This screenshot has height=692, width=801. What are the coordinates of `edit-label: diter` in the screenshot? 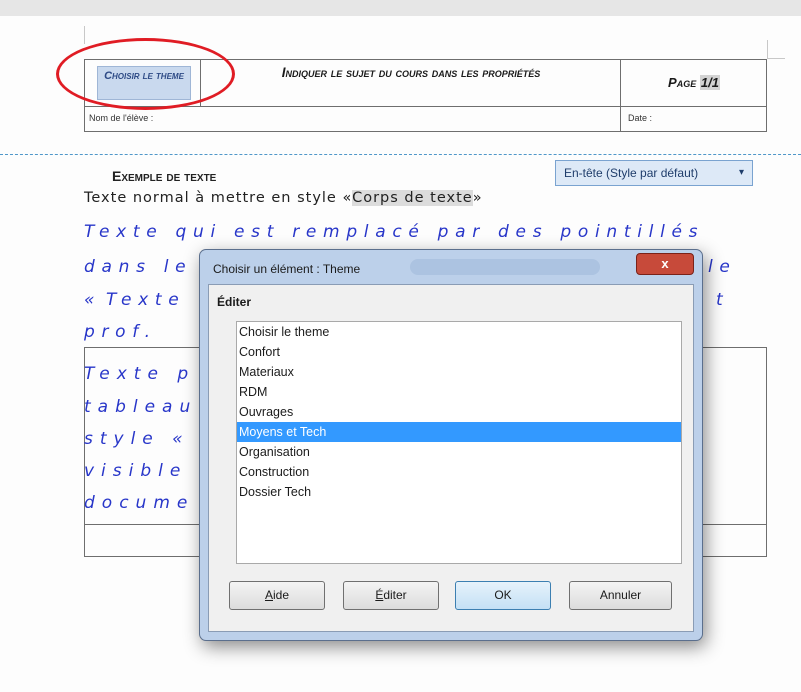 It's located at (395, 595).